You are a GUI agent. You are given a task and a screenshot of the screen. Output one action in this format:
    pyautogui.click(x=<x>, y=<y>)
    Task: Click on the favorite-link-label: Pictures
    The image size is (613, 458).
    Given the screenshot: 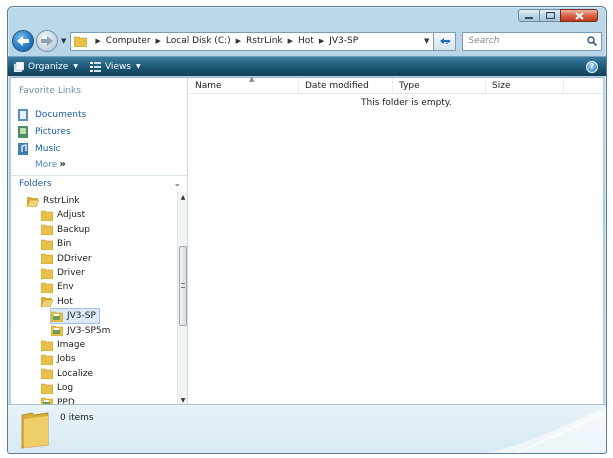 What is the action you would take?
    pyautogui.click(x=53, y=131)
    